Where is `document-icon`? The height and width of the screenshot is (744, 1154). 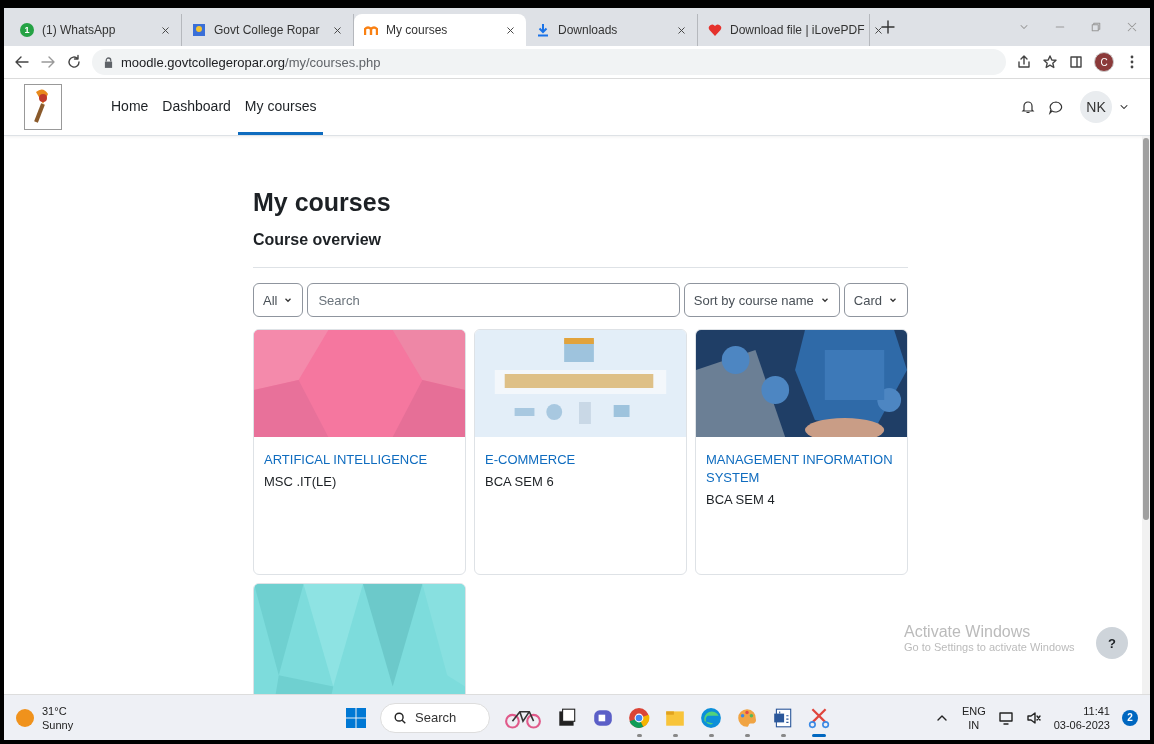 document-icon is located at coordinates (783, 717).